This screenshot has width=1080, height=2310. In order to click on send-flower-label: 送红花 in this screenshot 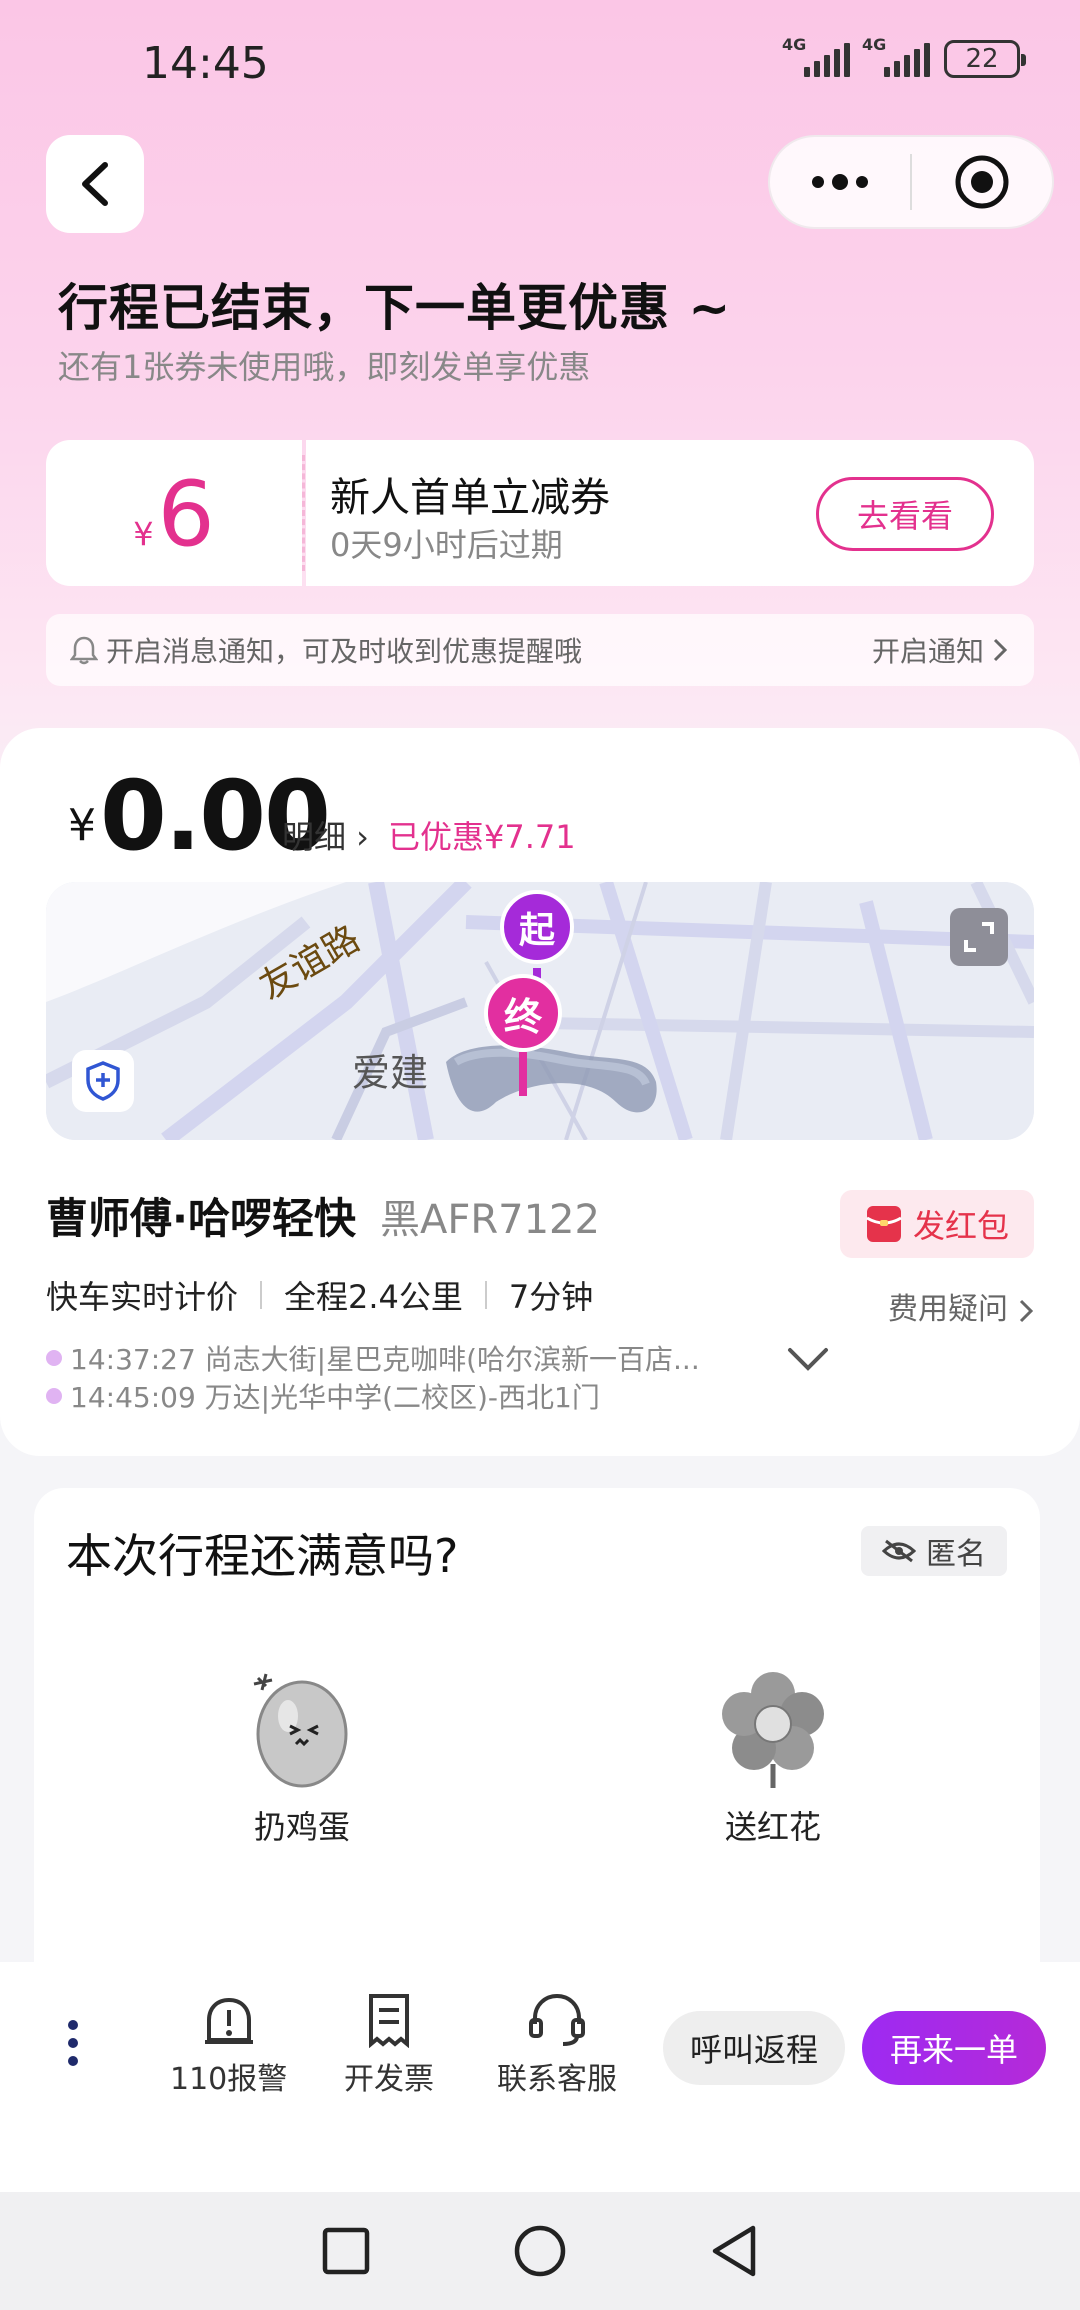, I will do `click(772, 1827)`.